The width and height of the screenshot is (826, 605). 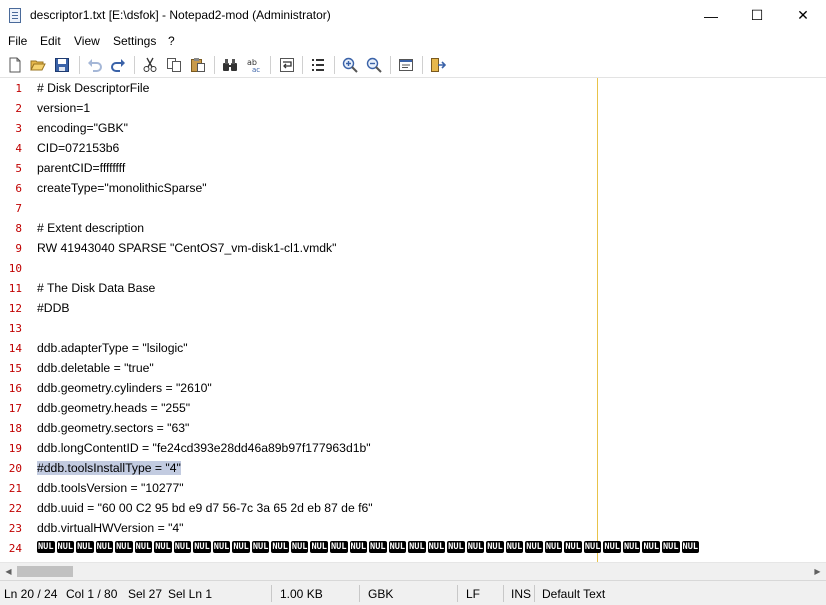 What do you see at coordinates (11, 288) in the screenshot?
I see `line-number: 11` at bounding box center [11, 288].